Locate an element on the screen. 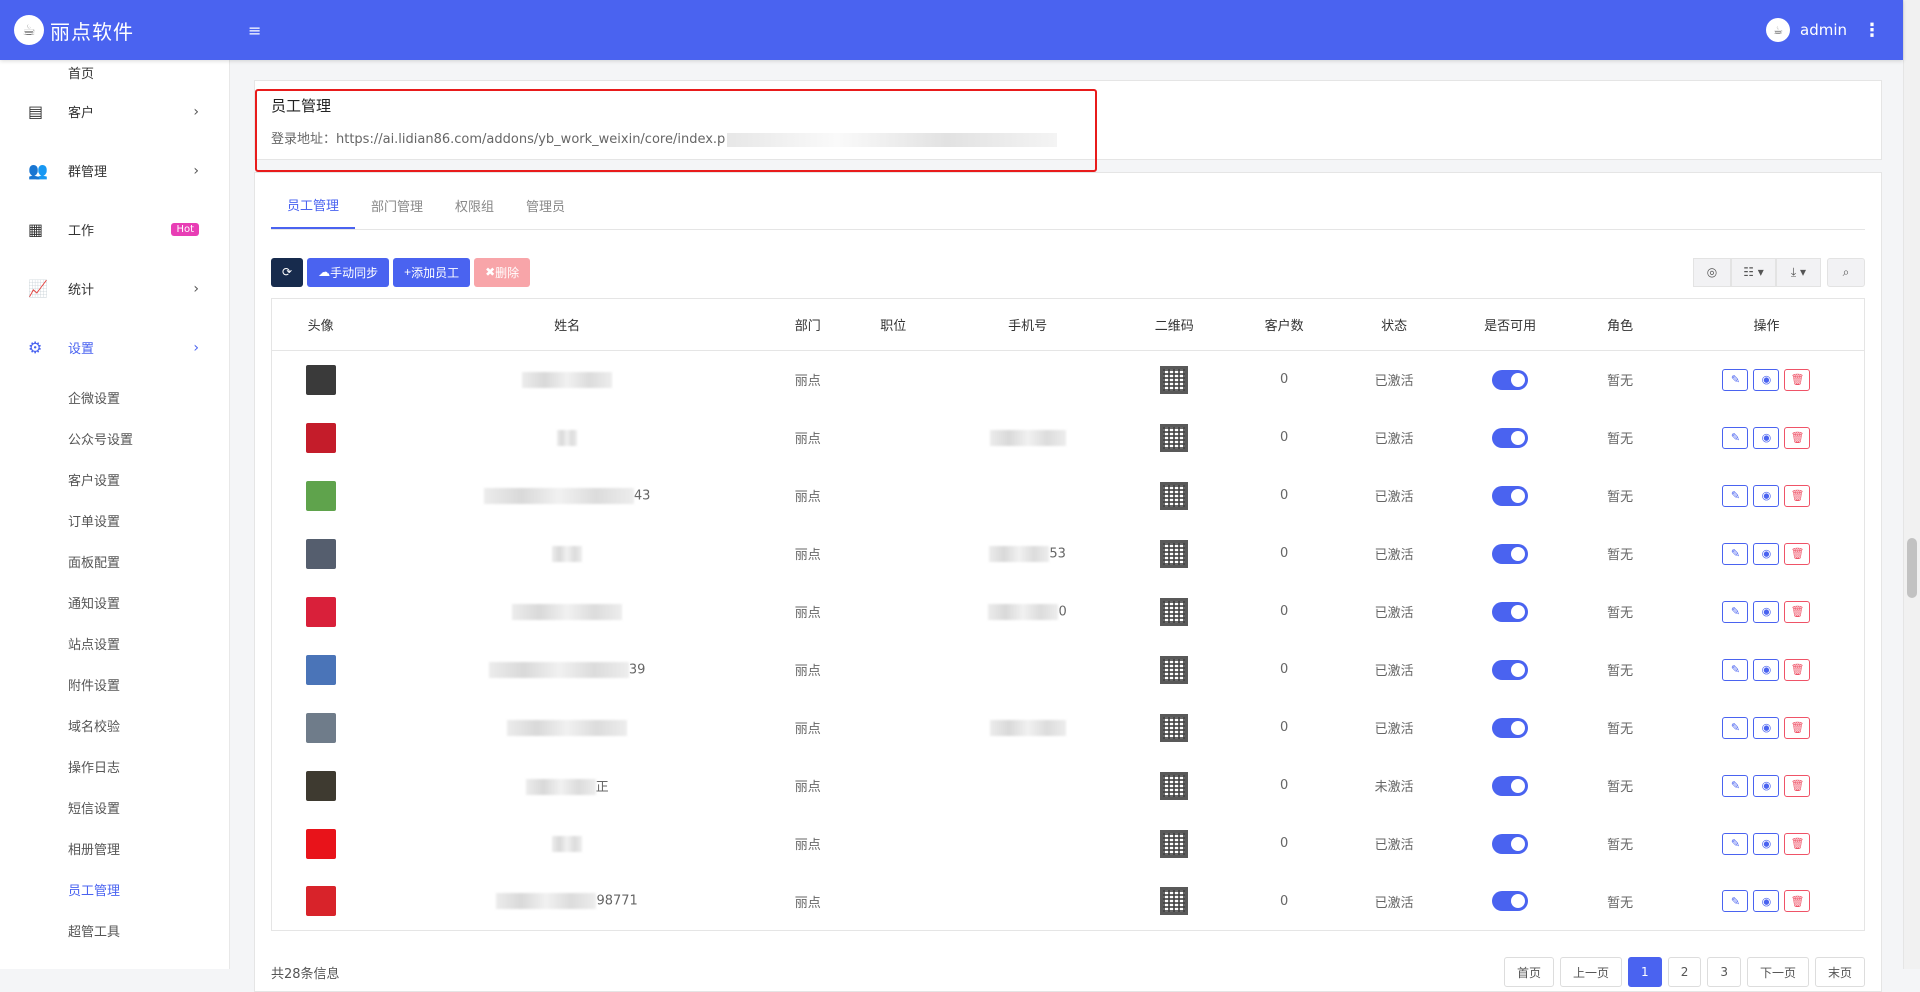  sidebar-item-partial: 首页 is located at coordinates (114, 71).